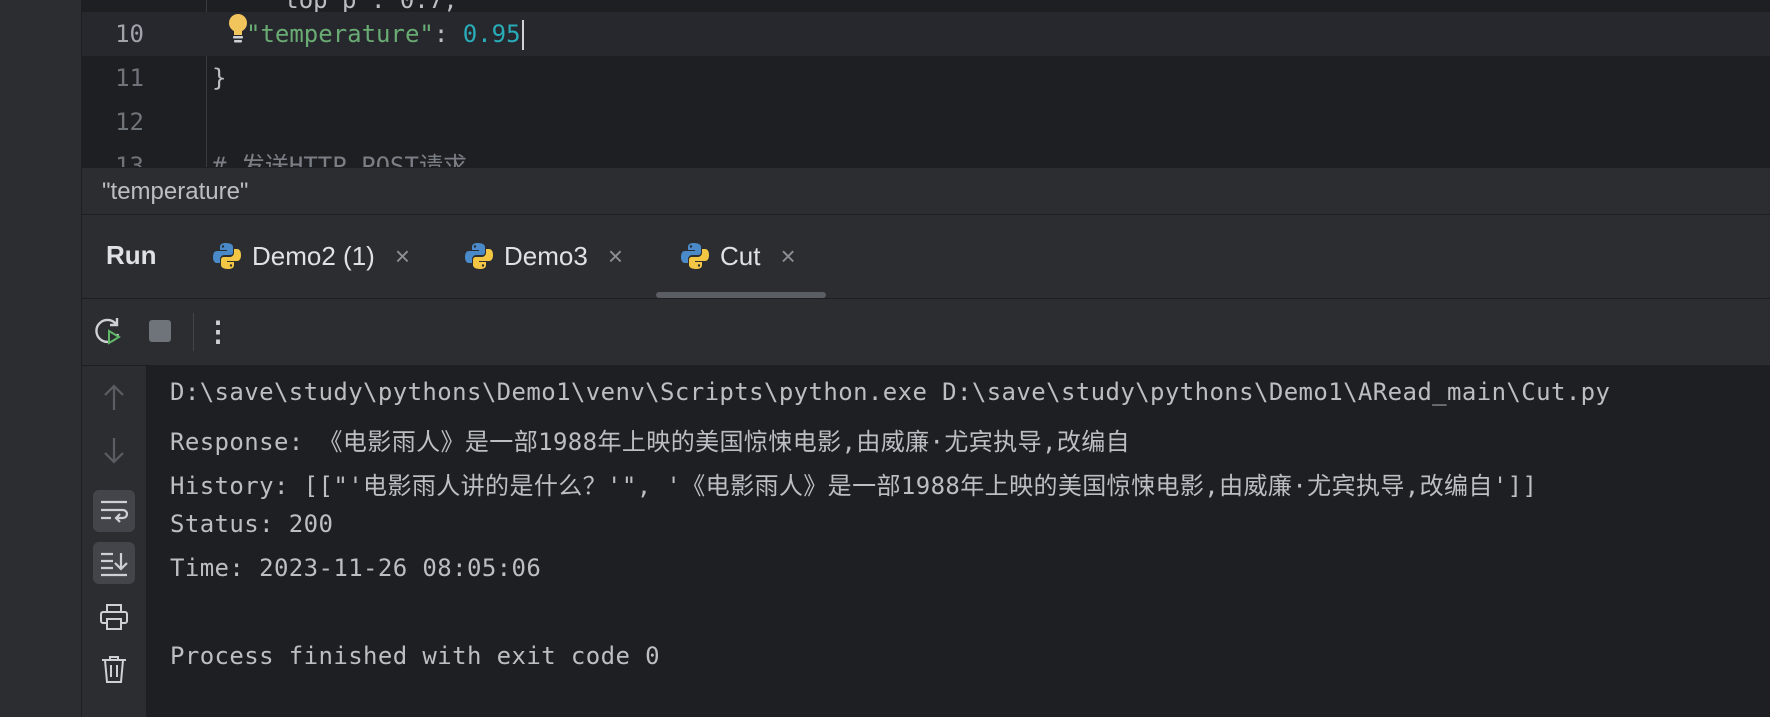  I want to click on more-button: ⋮, so click(218, 331).